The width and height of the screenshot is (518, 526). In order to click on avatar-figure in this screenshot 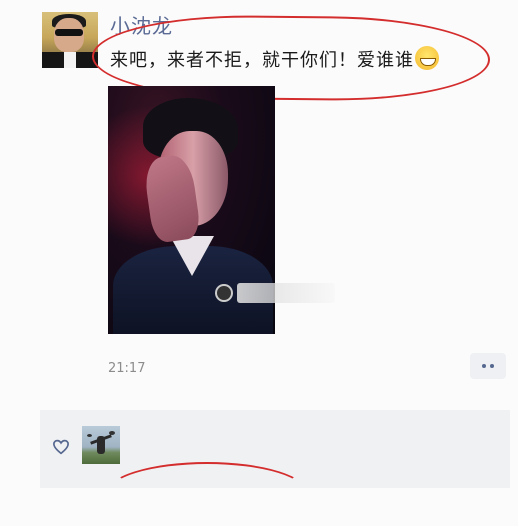, I will do `click(101, 445)`.